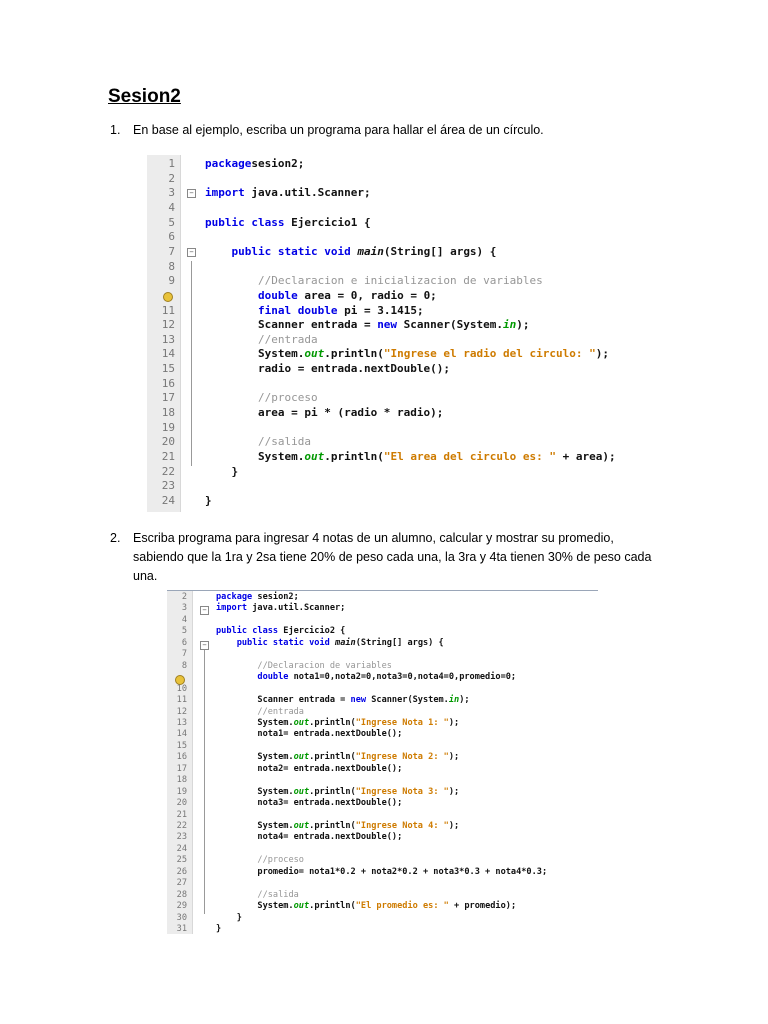 Image resolution: width=768 pixels, height=1024 pixels. Describe the element at coordinates (260, 712) in the screenshot. I see `code-line: //entrada` at that location.